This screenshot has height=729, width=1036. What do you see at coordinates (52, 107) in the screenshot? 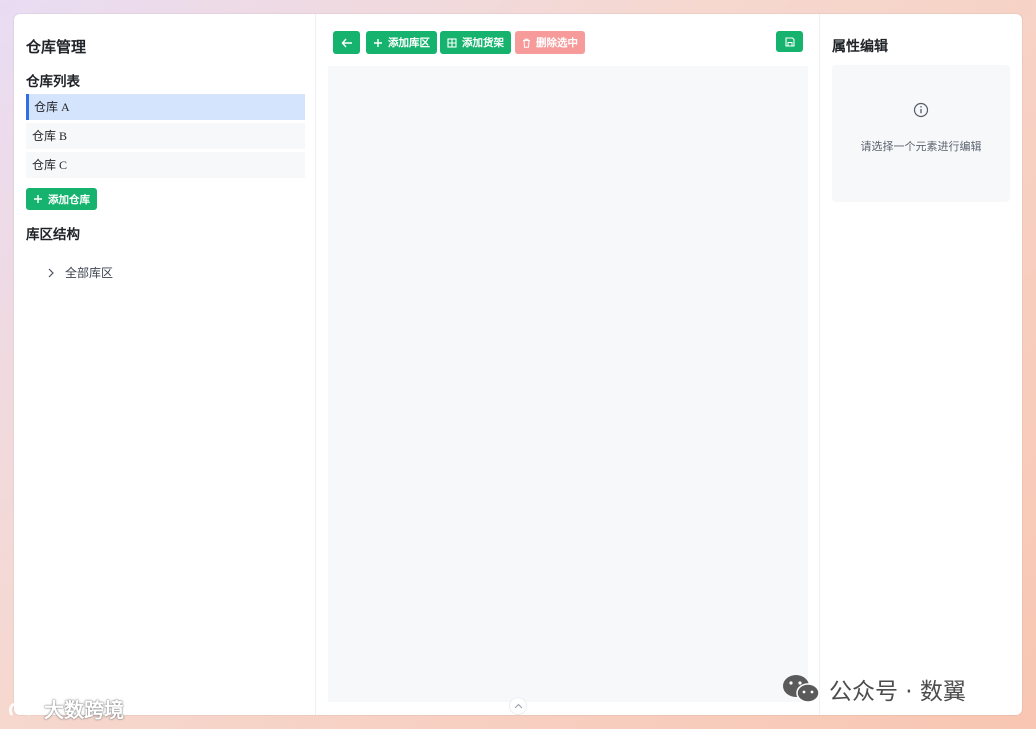
I see `warehouse-item-label: 仓库 A` at bounding box center [52, 107].